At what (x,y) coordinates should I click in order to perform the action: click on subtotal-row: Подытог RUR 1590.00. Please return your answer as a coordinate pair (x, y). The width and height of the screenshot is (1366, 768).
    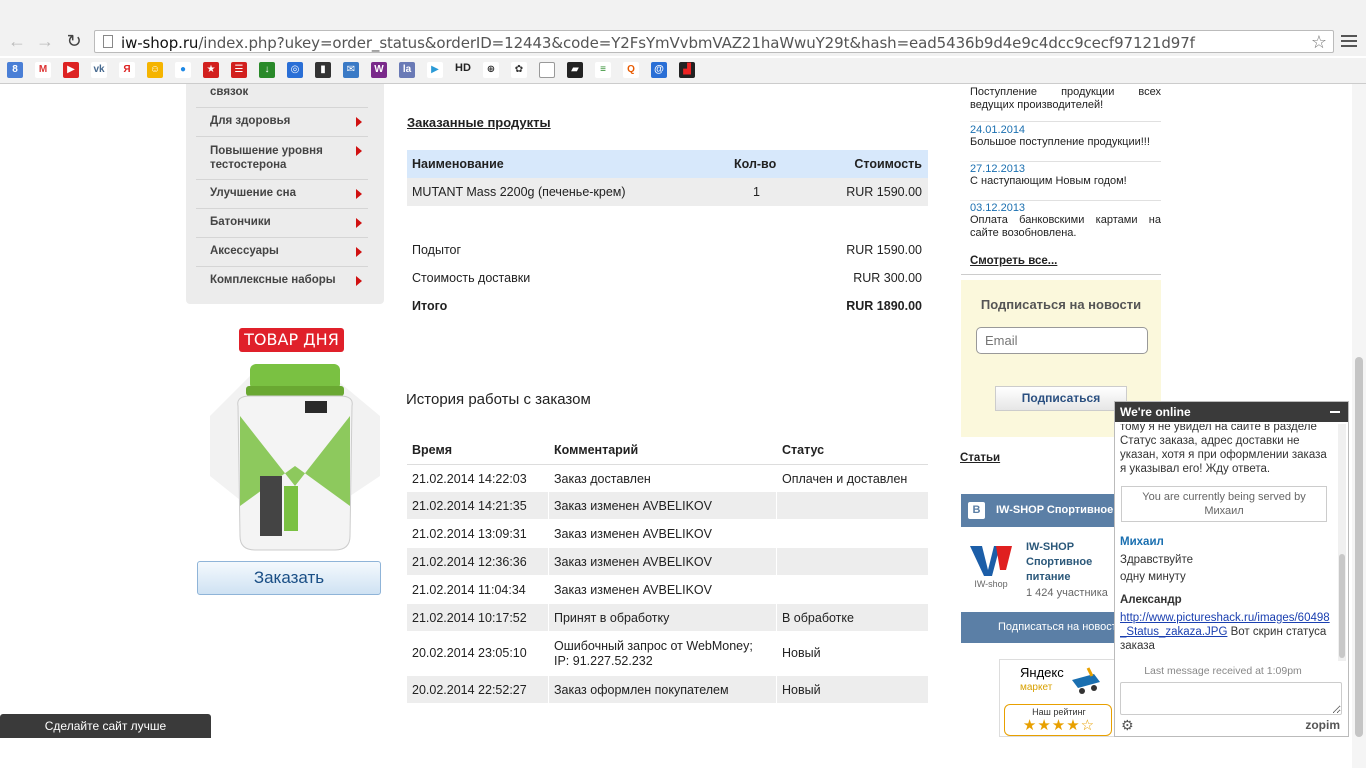
    Looking at the image, I should click on (667, 250).